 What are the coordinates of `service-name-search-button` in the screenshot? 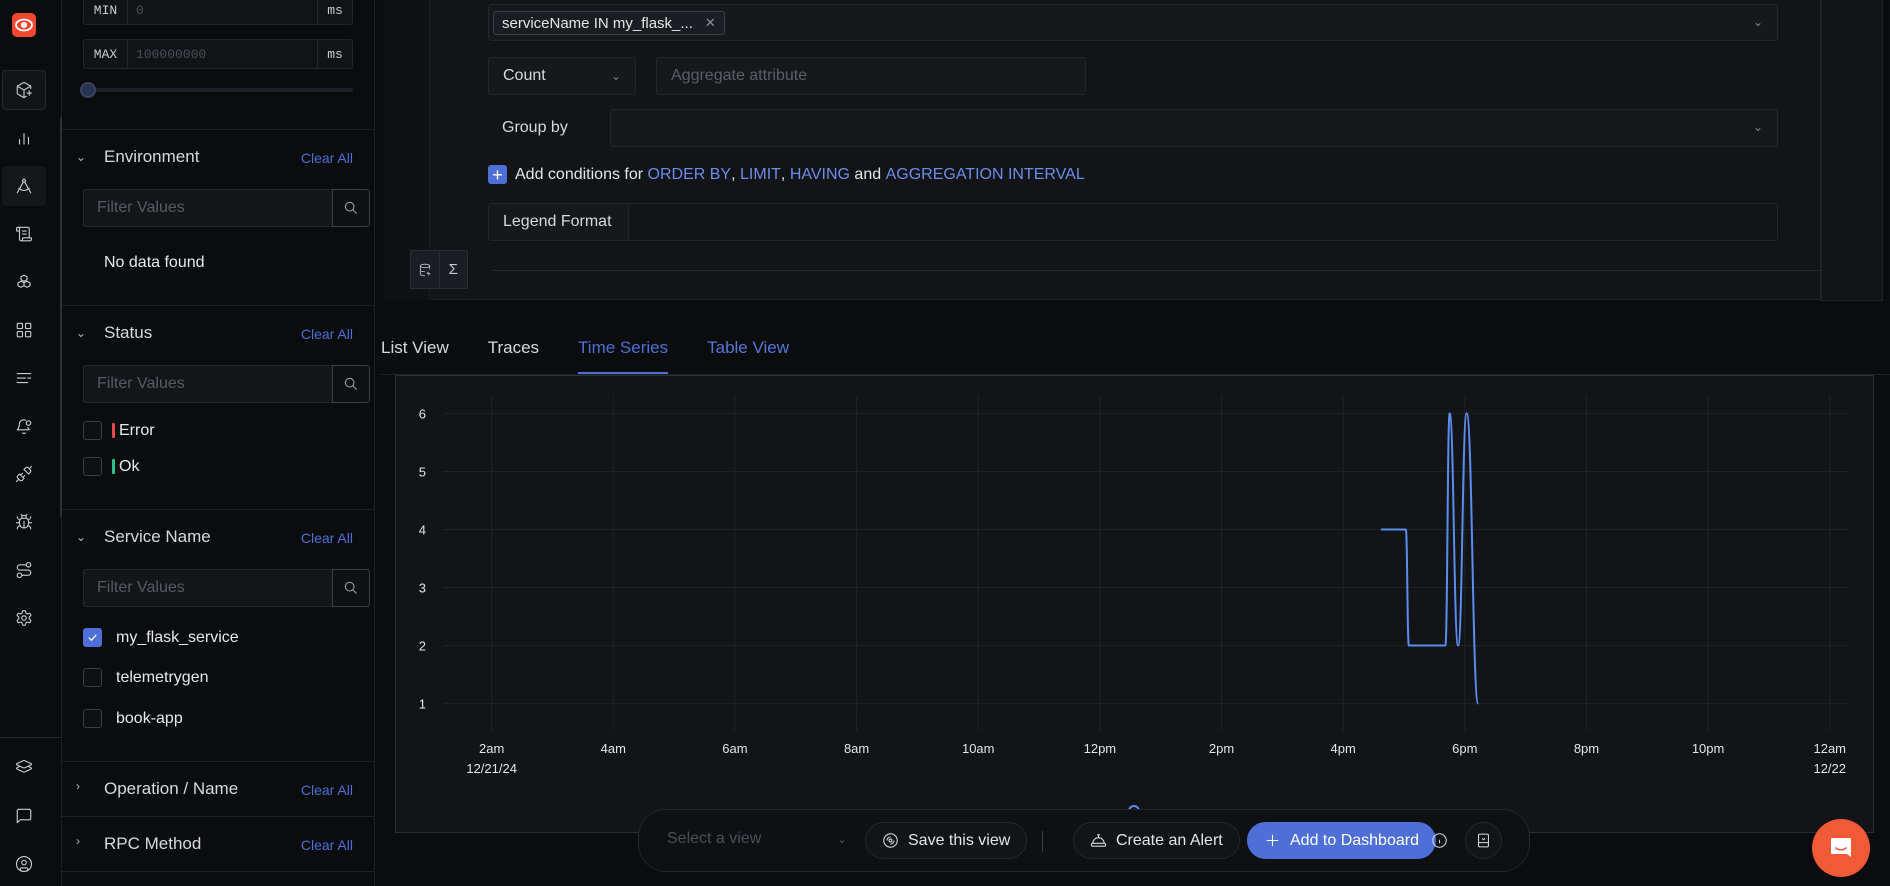 It's located at (351, 588).